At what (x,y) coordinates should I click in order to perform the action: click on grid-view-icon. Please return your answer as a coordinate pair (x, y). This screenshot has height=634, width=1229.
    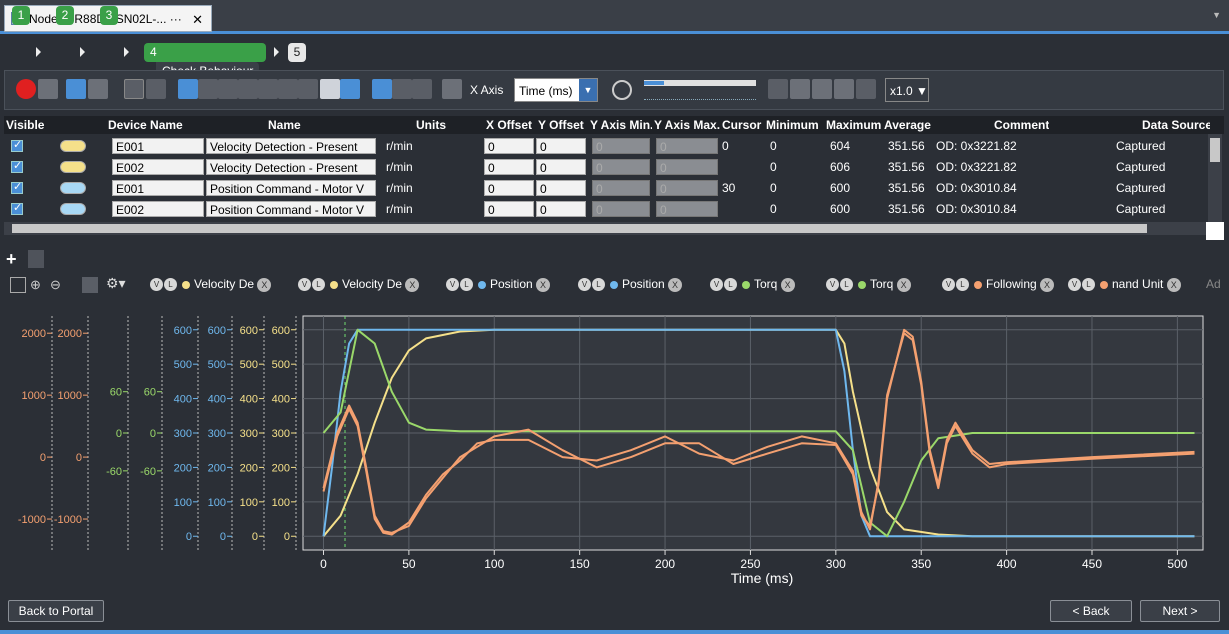
    Looking at the image, I should click on (350, 89).